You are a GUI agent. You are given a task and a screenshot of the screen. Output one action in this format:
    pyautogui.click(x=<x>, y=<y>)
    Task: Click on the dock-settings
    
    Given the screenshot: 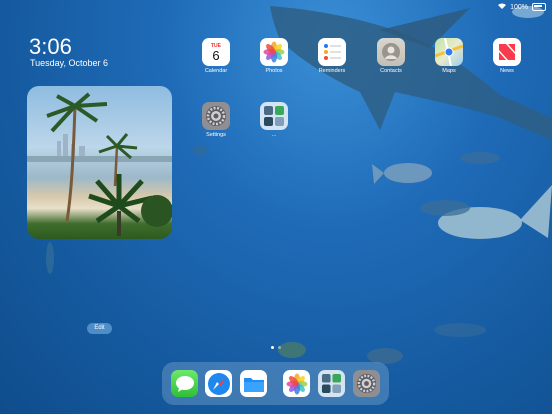 What is the action you would take?
    pyautogui.click(x=366, y=383)
    